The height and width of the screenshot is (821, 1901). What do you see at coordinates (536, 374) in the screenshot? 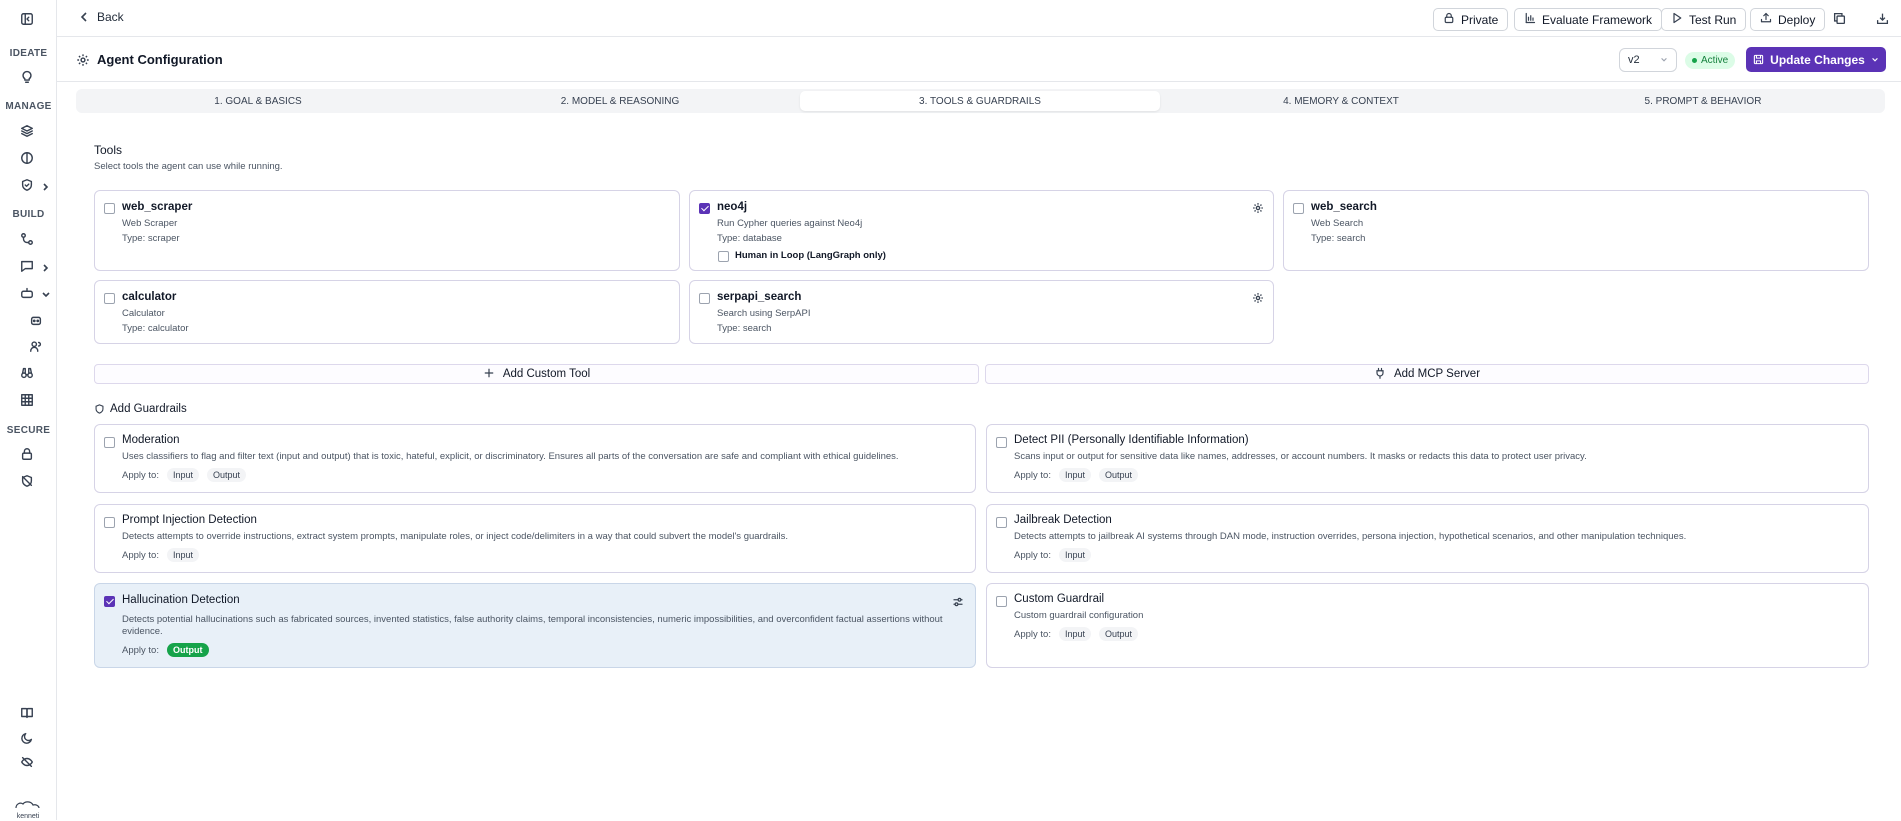
I see `add-custom-tool-button: Add Custom Tool` at bounding box center [536, 374].